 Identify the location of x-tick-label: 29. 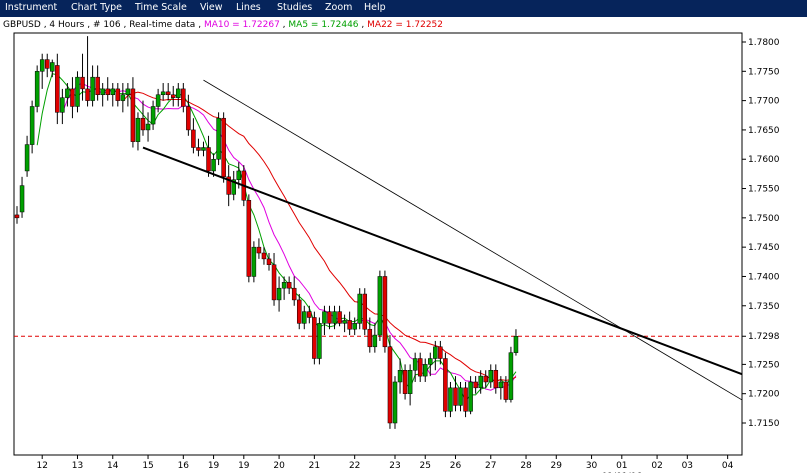
(557, 466).